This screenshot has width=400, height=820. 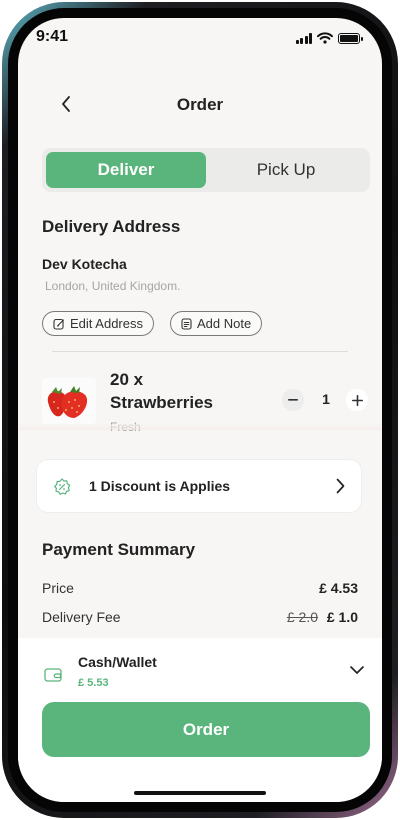 I want to click on increase-quantity-button, so click(x=357, y=400).